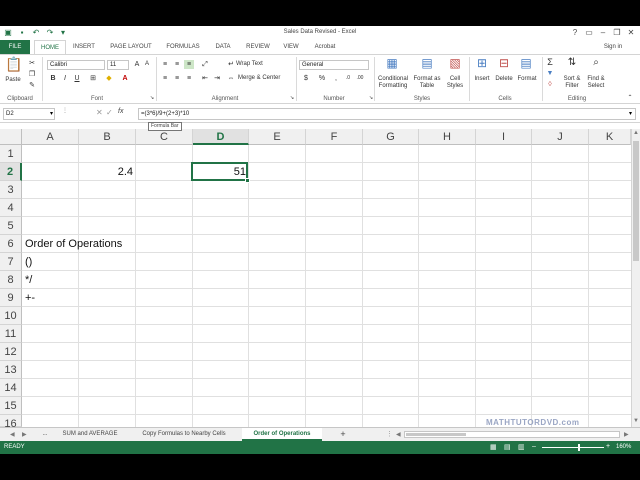  Describe the element at coordinates (572, 79) in the screenshot. I see `sort-filter-button-line1: Sort &` at that location.